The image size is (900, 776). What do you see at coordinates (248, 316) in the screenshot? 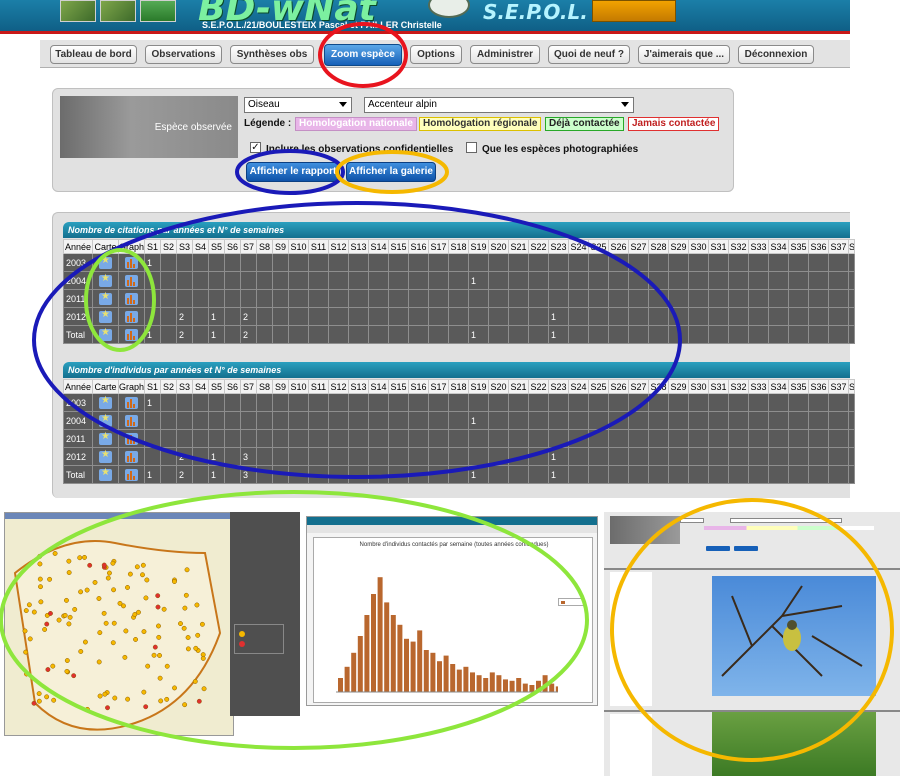
I see `week-cell: 2` at bounding box center [248, 316].